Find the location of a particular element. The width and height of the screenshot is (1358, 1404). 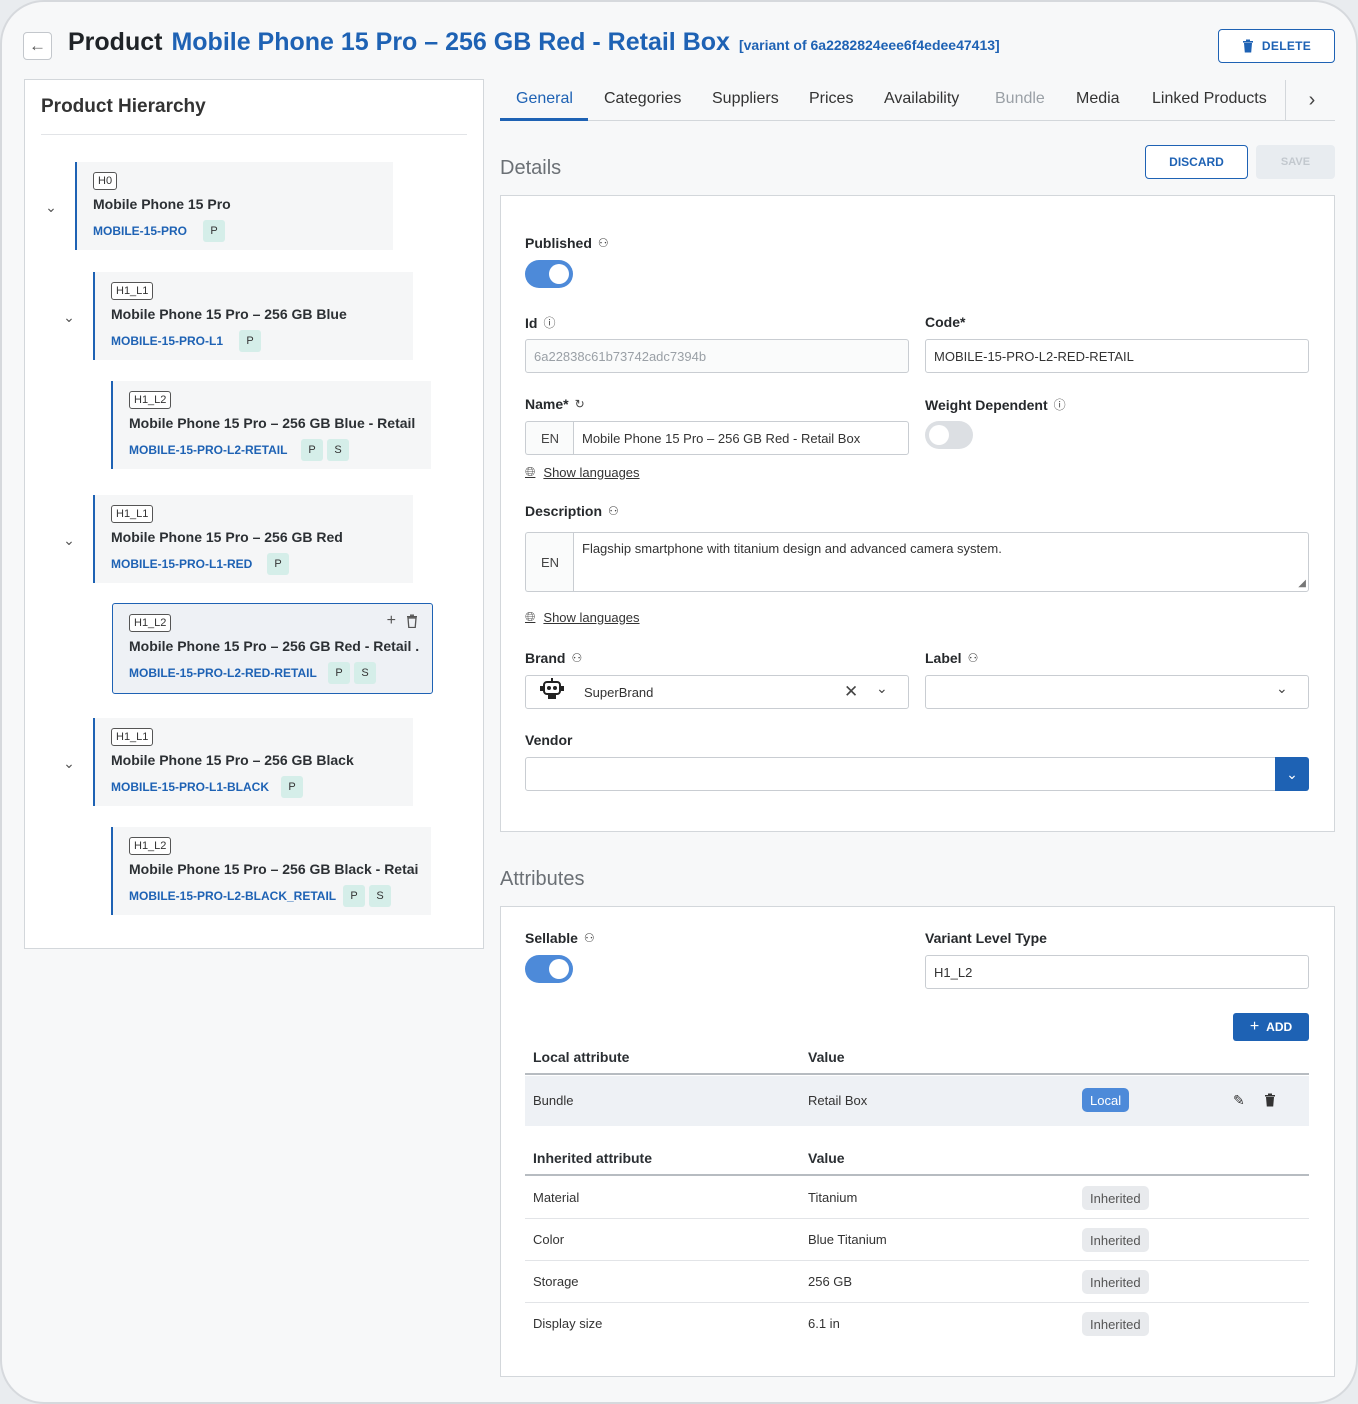

published-toggle is located at coordinates (549, 274).